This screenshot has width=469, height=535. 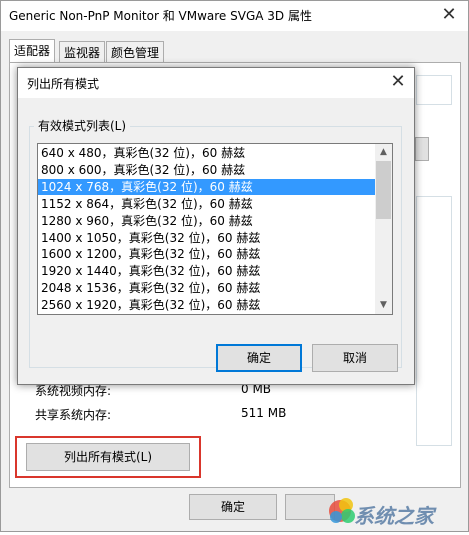 I want to click on tab-monitor: 监视器, so click(x=82, y=51).